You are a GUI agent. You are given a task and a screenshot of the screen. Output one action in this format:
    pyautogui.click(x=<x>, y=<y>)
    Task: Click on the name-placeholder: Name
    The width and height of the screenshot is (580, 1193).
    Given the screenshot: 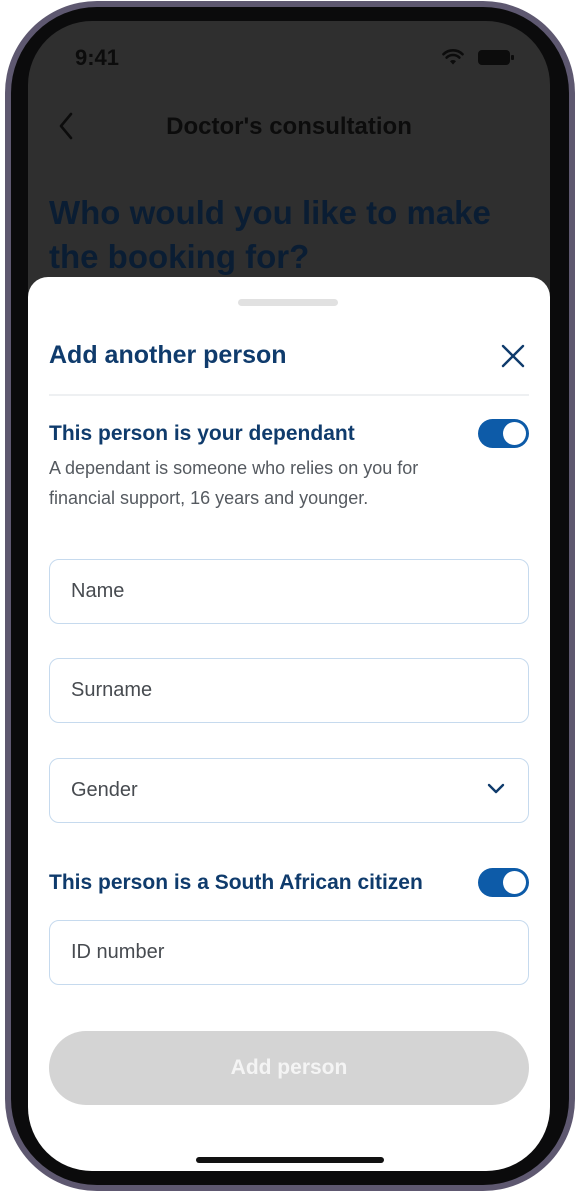 What is the action you would take?
    pyautogui.click(x=98, y=591)
    